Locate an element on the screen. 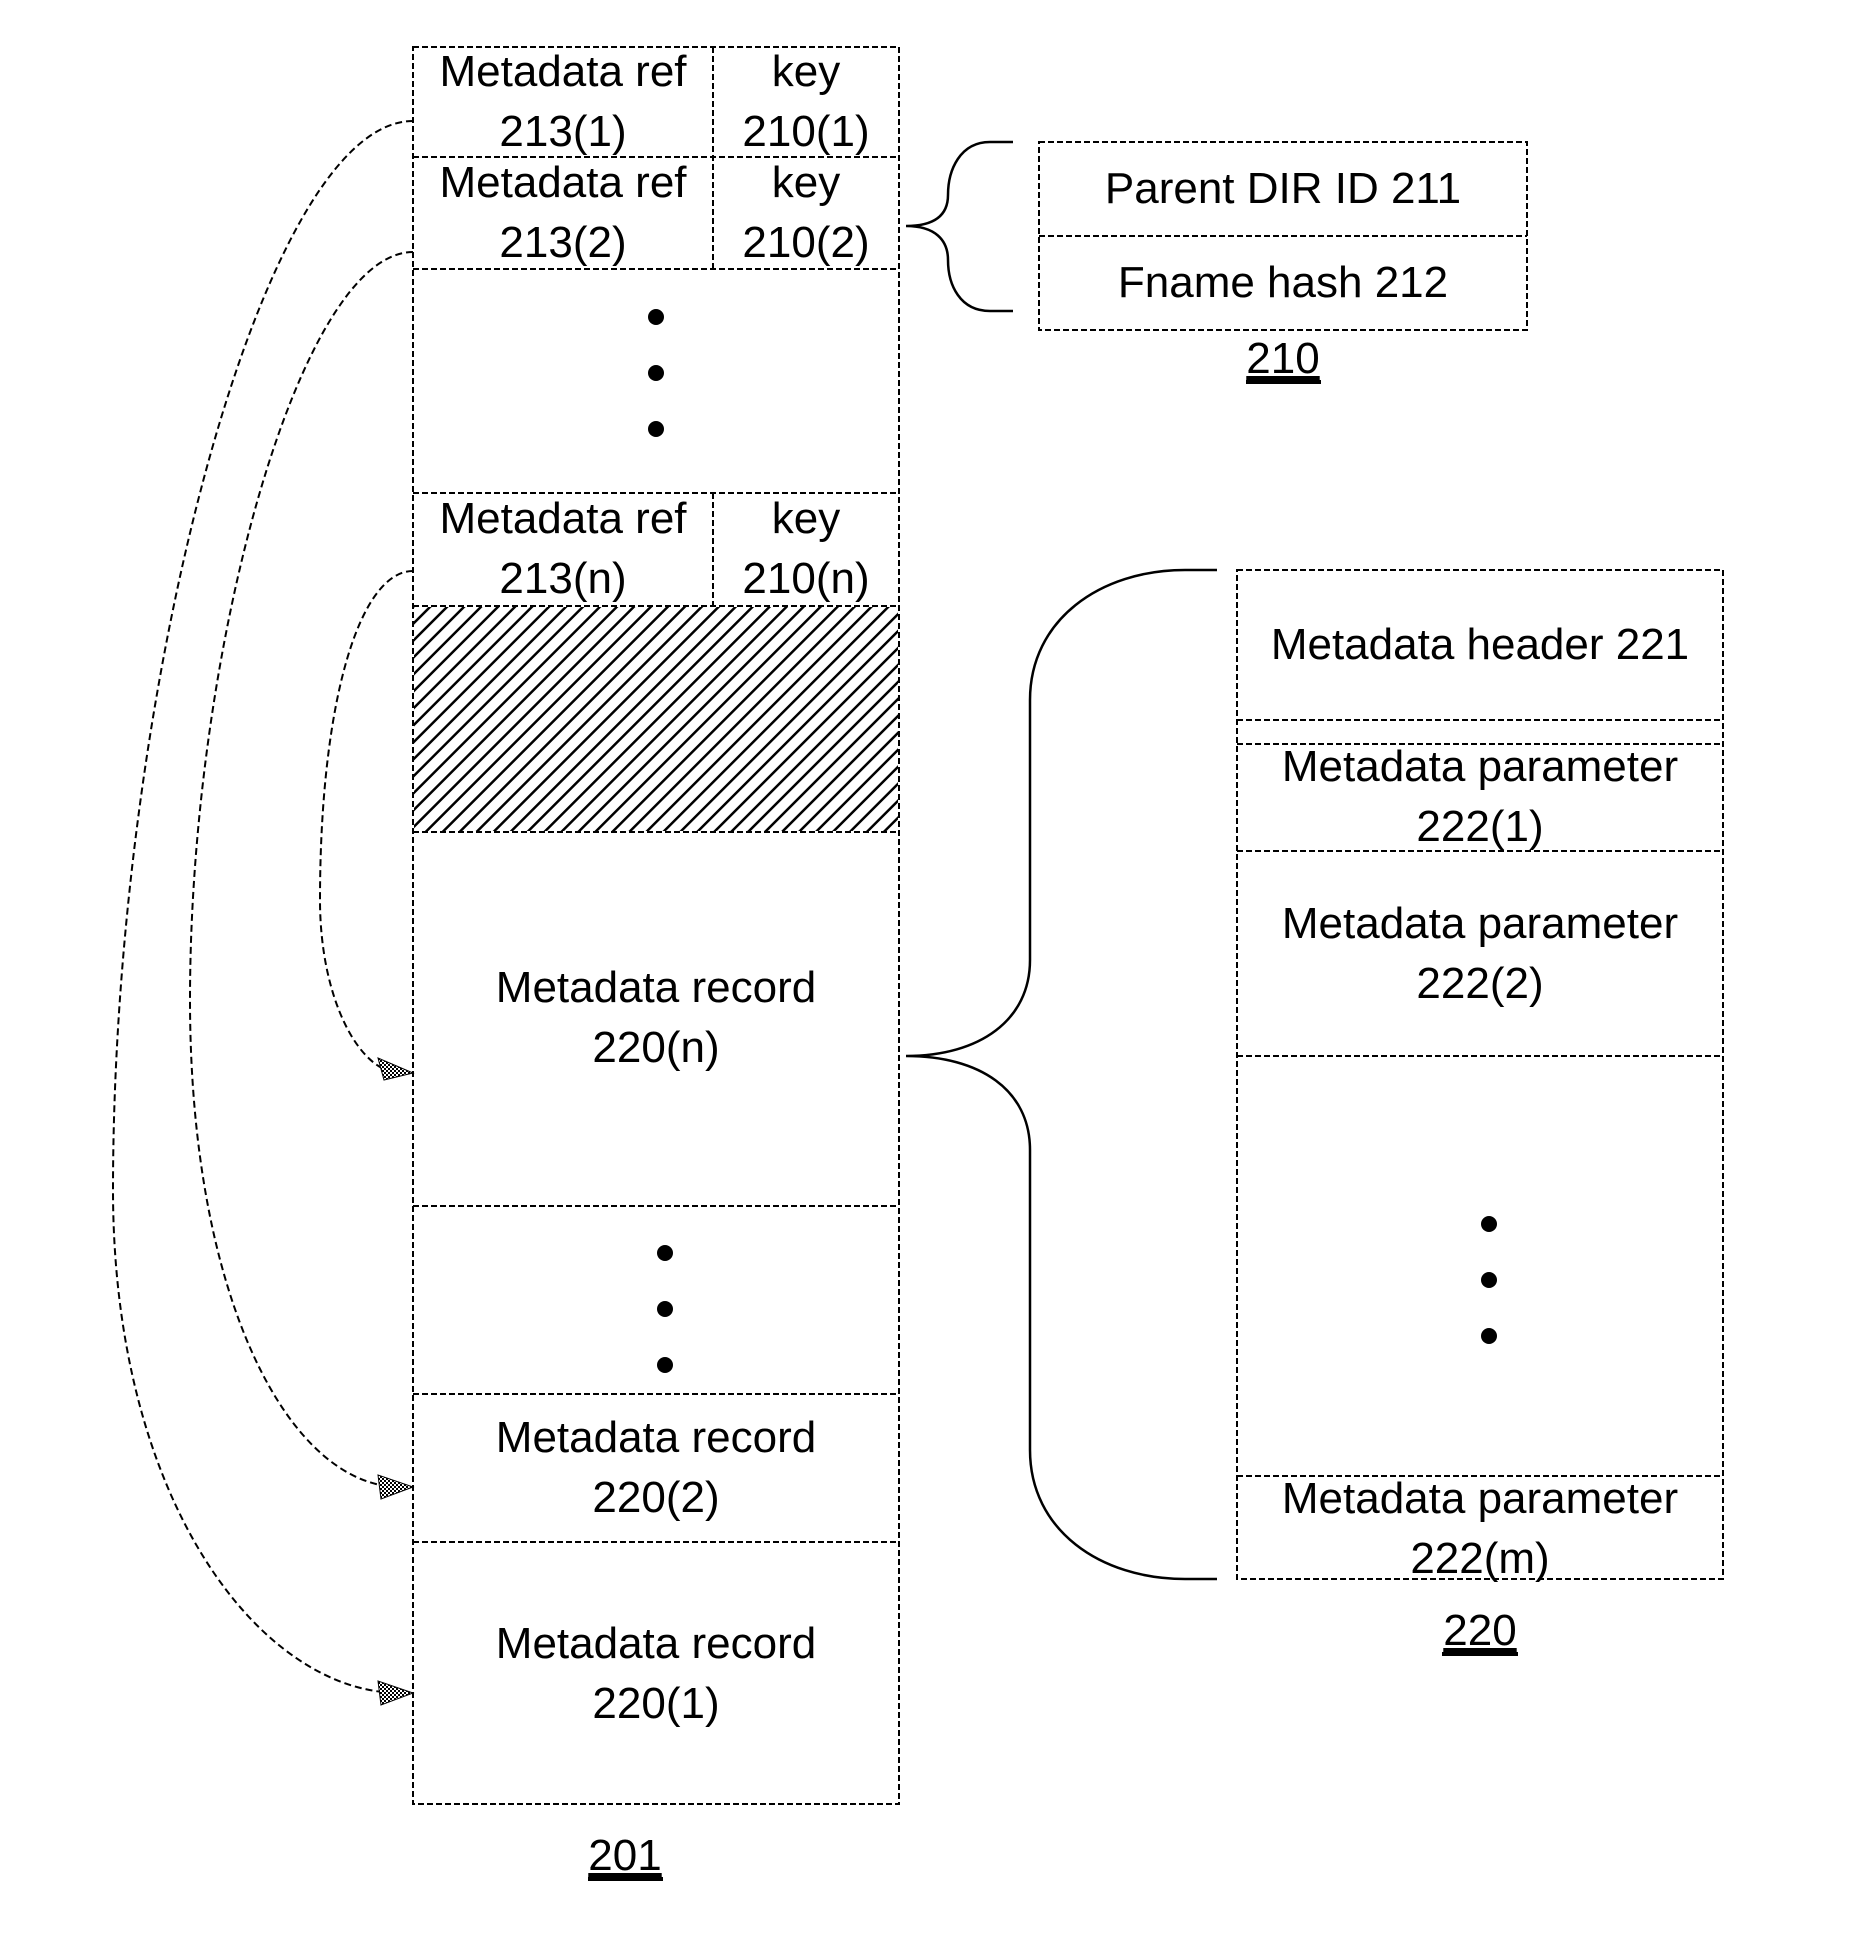  pointer-arrow-refn-to-recordn is located at coordinates (366, 822).